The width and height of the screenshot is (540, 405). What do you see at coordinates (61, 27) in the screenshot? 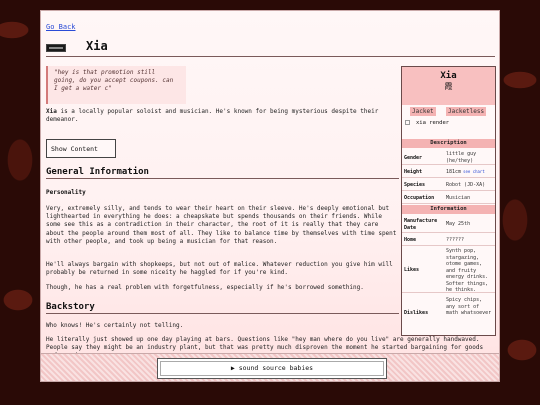
I see `back-link: Go Back` at bounding box center [61, 27].